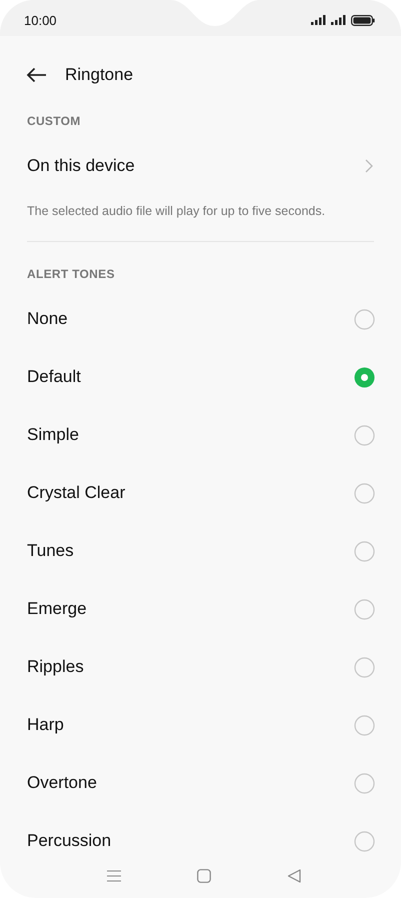 The image size is (401, 900). Describe the element at coordinates (54, 121) in the screenshot. I see `section-heading: CUSTOM` at that location.